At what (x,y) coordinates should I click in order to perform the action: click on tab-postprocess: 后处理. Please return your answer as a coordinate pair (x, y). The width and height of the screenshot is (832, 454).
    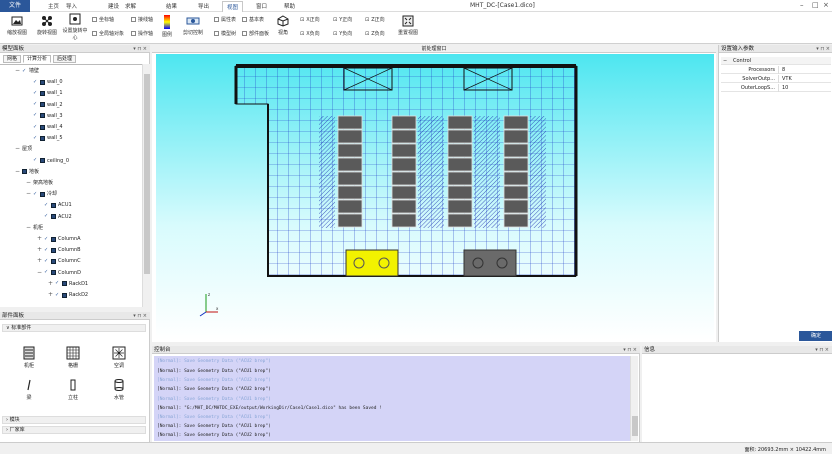
    Looking at the image, I should click on (65, 59).